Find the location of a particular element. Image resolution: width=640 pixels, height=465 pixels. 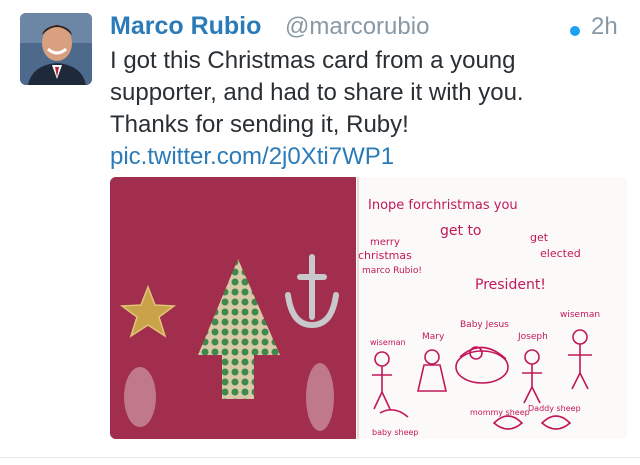

card-text-line: President! is located at coordinates (510, 285).